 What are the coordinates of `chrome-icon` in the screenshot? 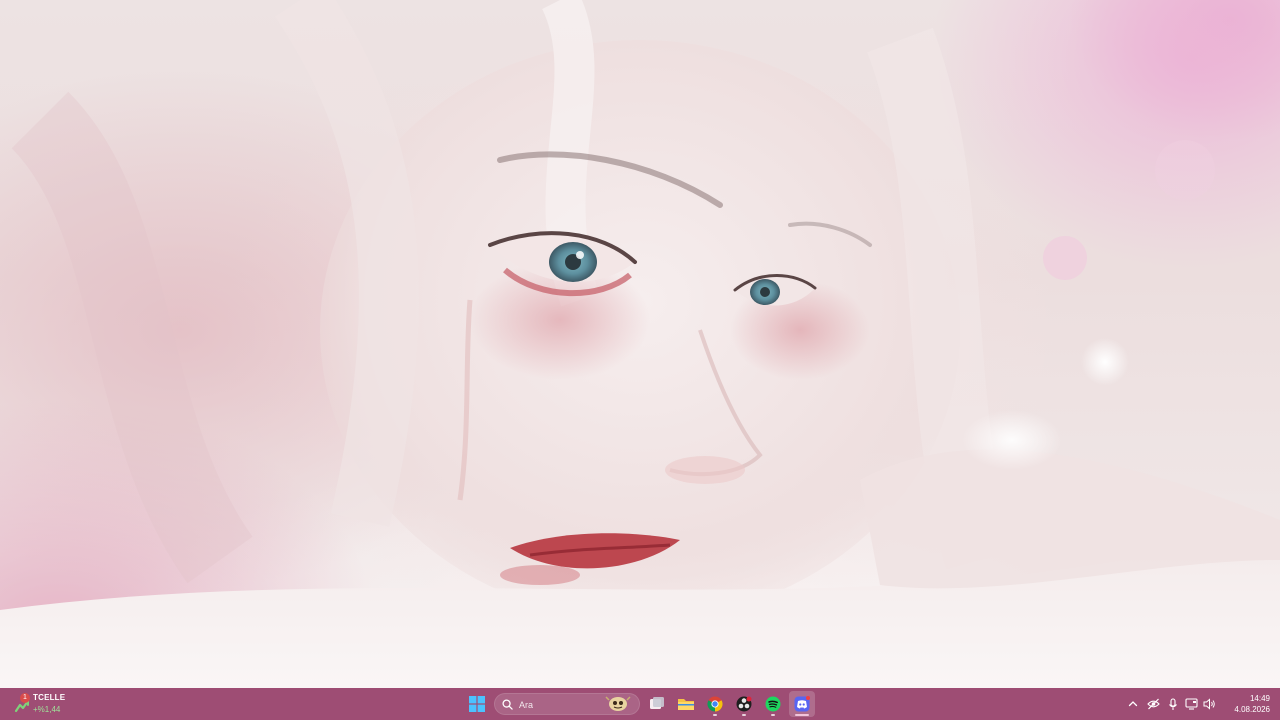 It's located at (715, 704).